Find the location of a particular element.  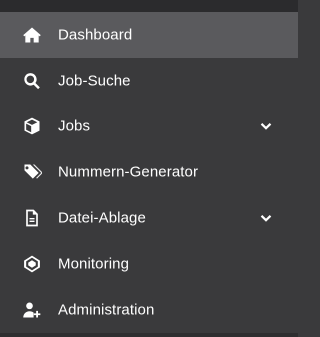

sidebar-item-nummern-generator: Nummern-Generator is located at coordinates (149, 172).